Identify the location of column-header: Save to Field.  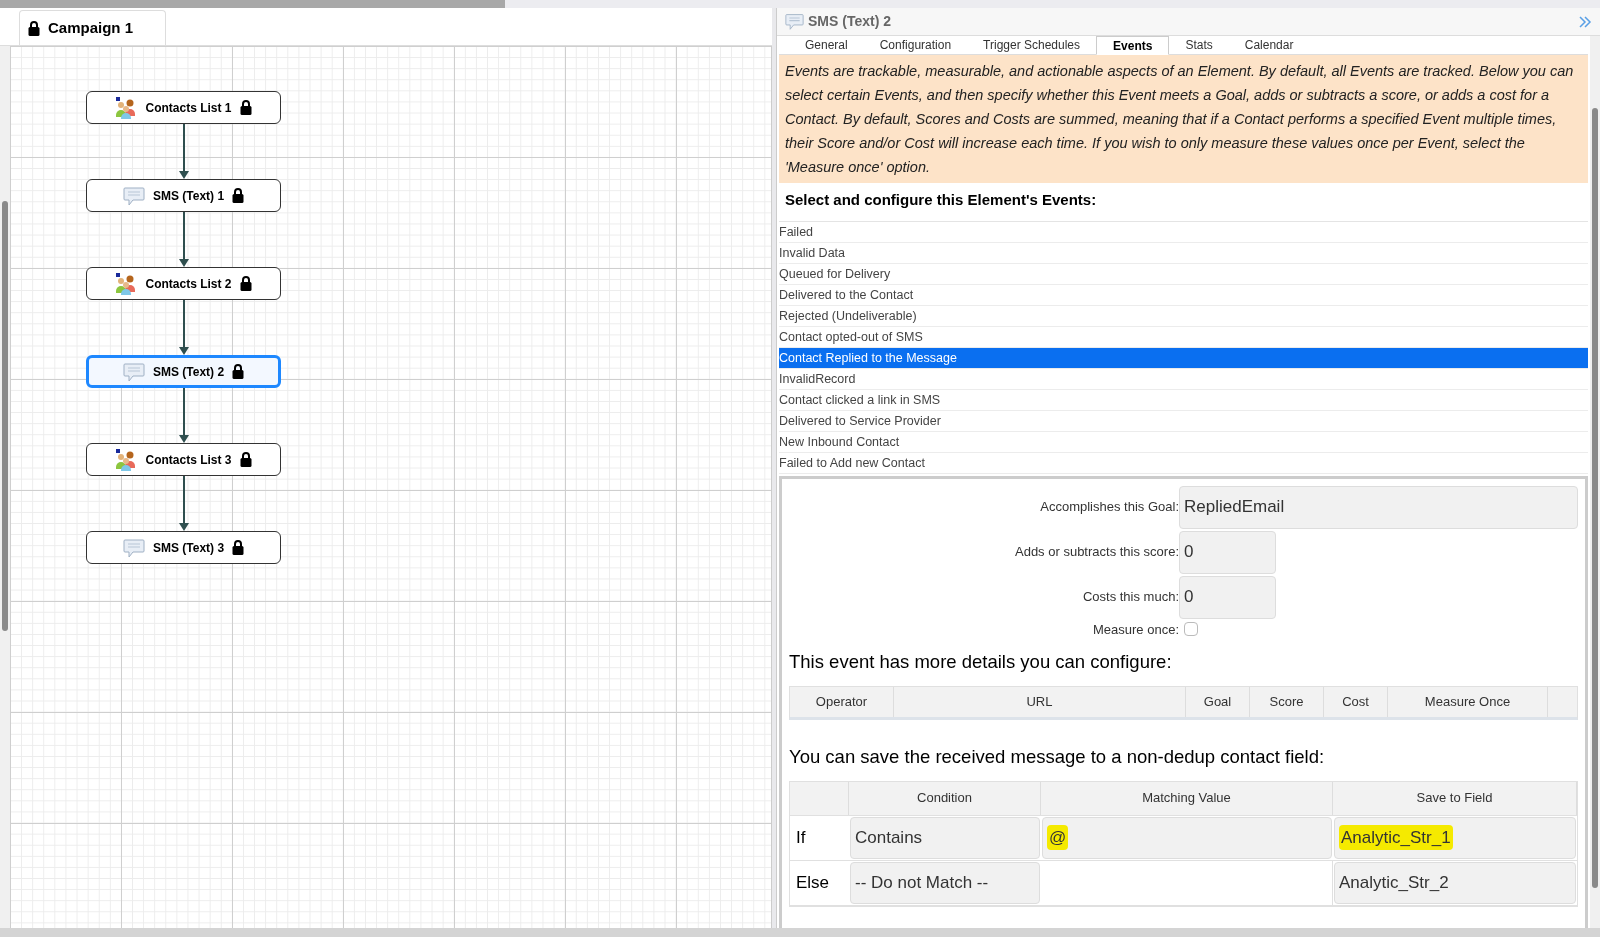
(1455, 798).